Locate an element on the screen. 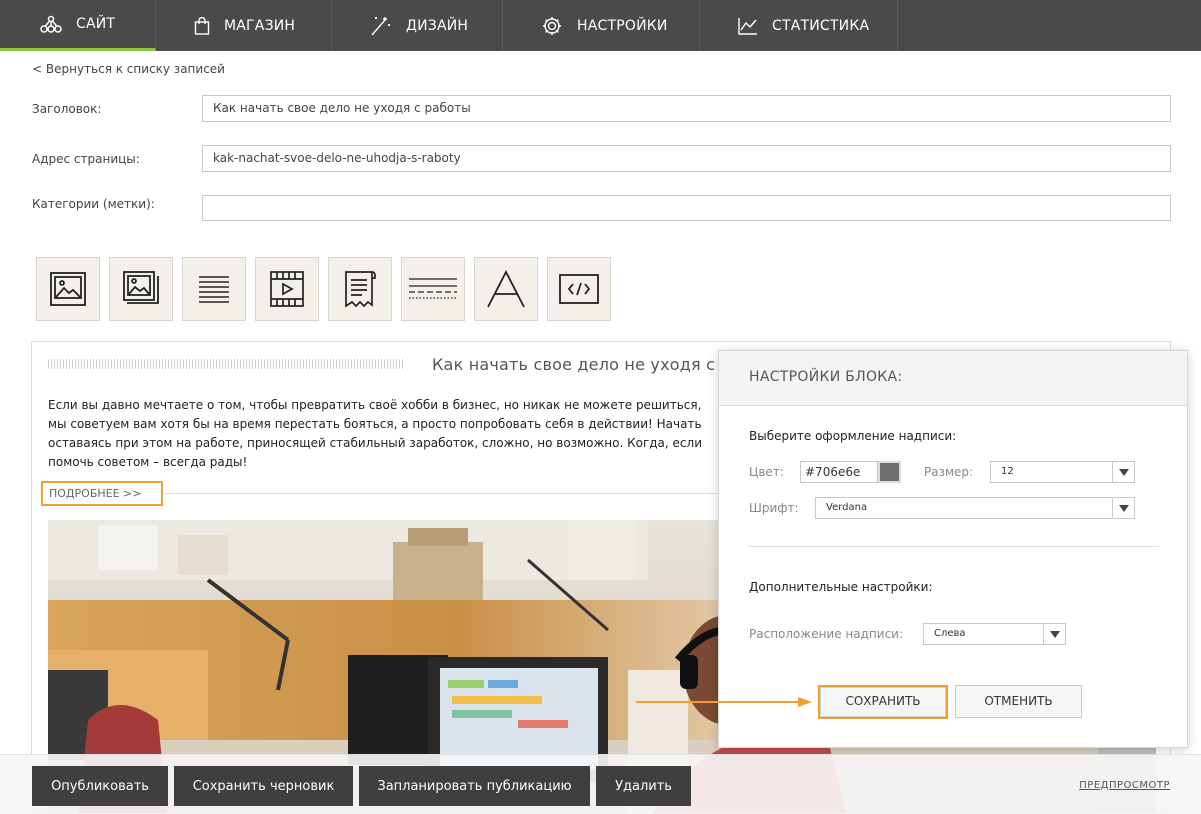 This screenshot has height=814, width=1201. editor-title: Как начать свое дело не уходя с р is located at coordinates (581, 364).